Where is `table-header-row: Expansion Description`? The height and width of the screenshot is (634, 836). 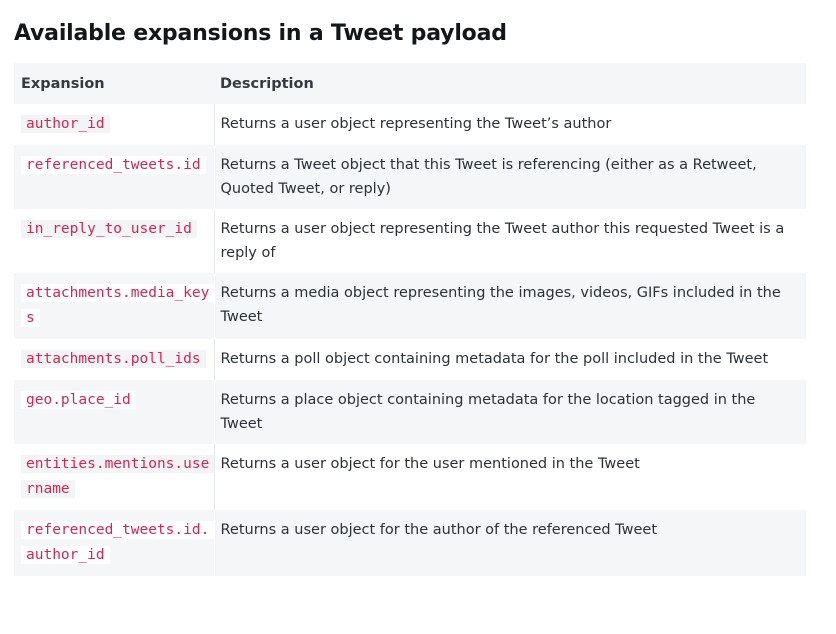
table-header-row: Expansion Description is located at coordinates (410, 83).